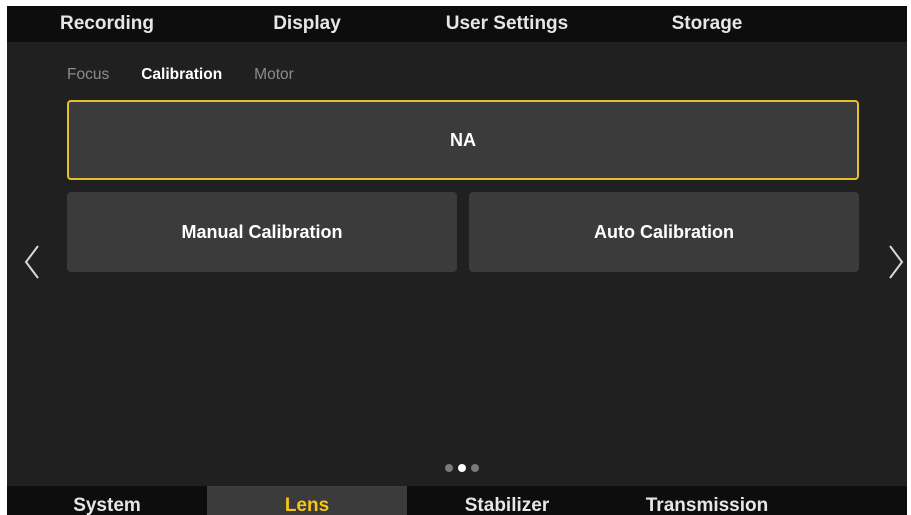 Image resolution: width=911 pixels, height=515 pixels. I want to click on na-button-label: NA, so click(463, 139).